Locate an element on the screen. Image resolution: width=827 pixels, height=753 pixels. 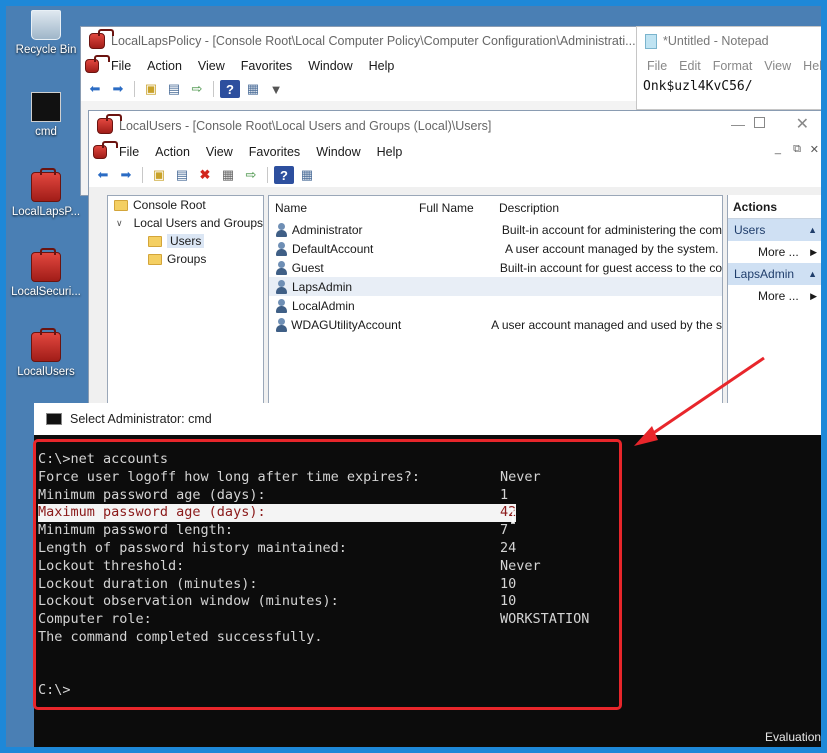
text-cursor-icon is located at coordinates (513, 516).